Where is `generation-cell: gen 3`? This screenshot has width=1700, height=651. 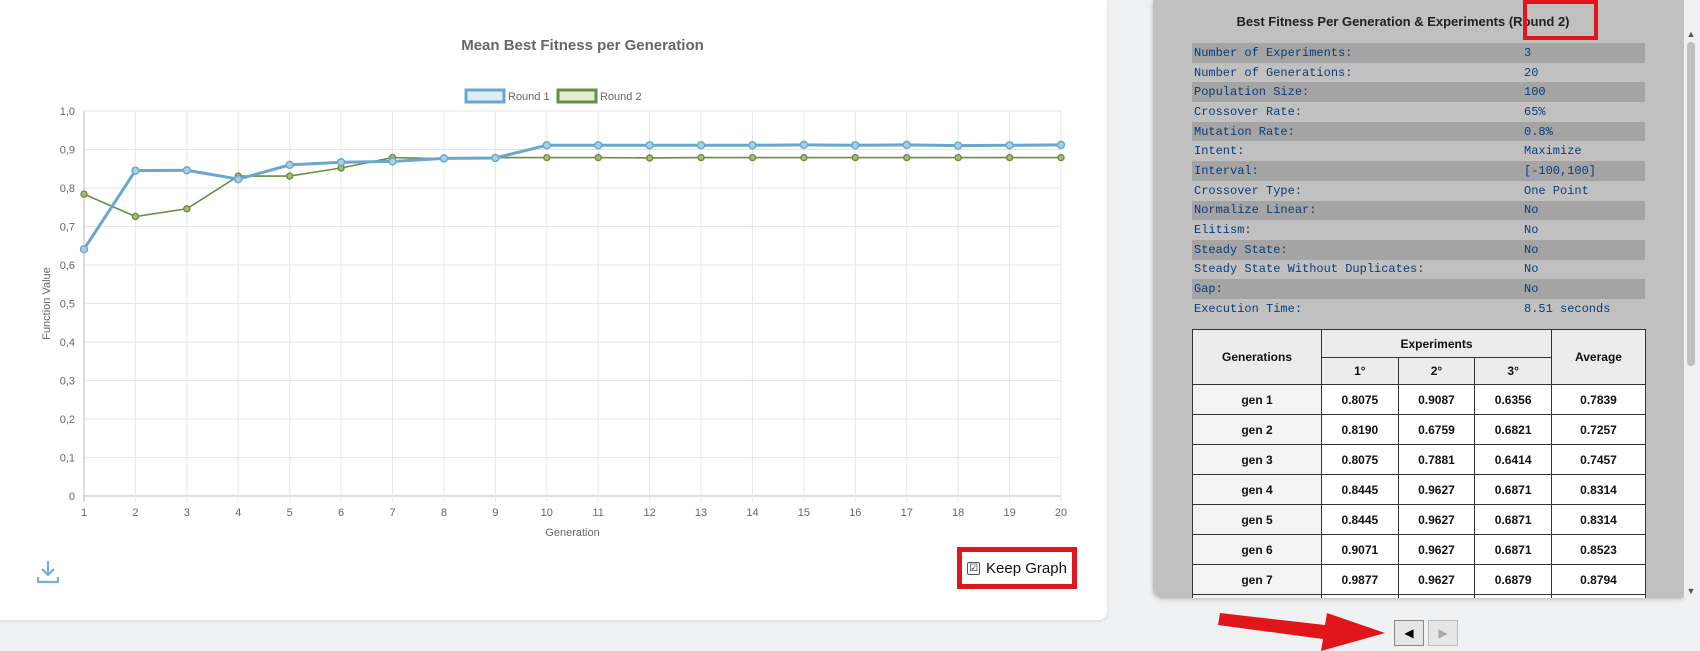
generation-cell: gen 3 is located at coordinates (1257, 459).